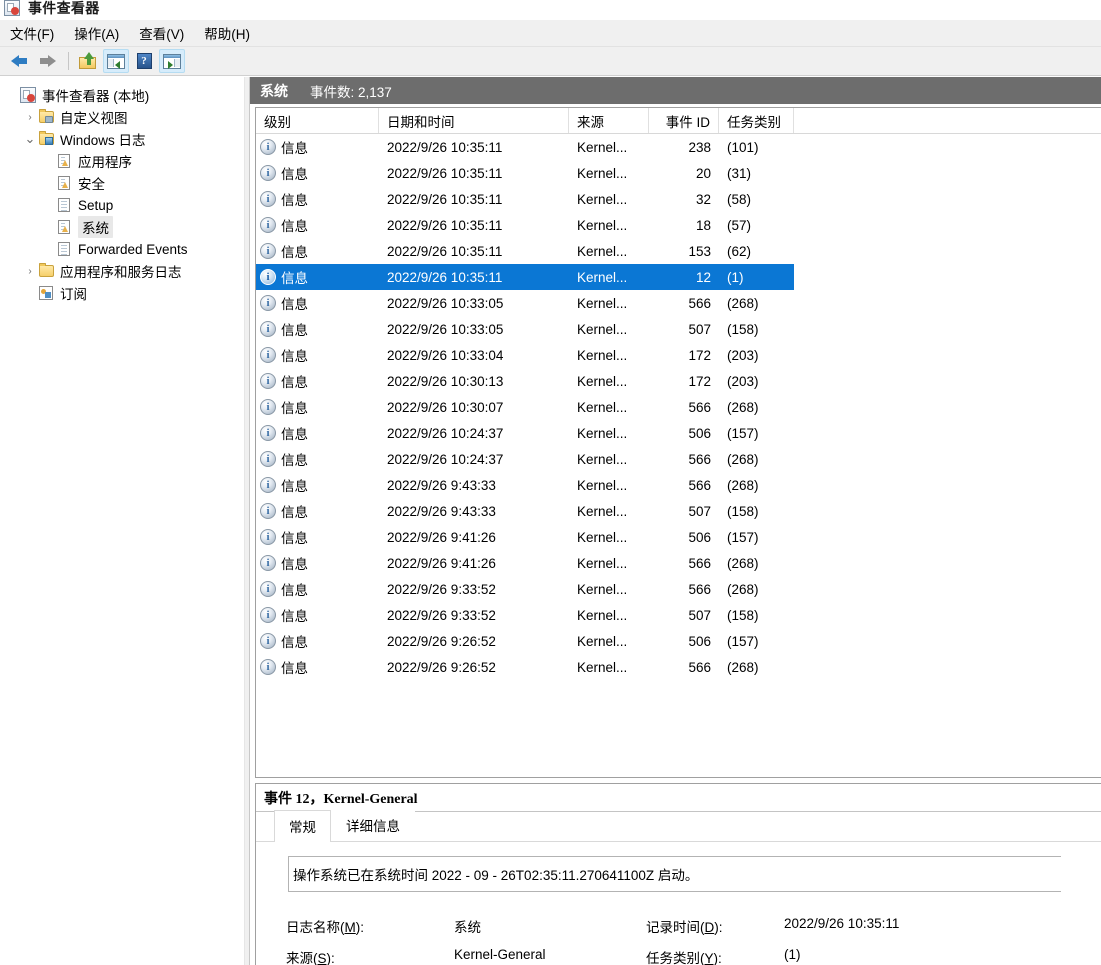  I want to click on field-task-category-value: (1), so click(792, 954).